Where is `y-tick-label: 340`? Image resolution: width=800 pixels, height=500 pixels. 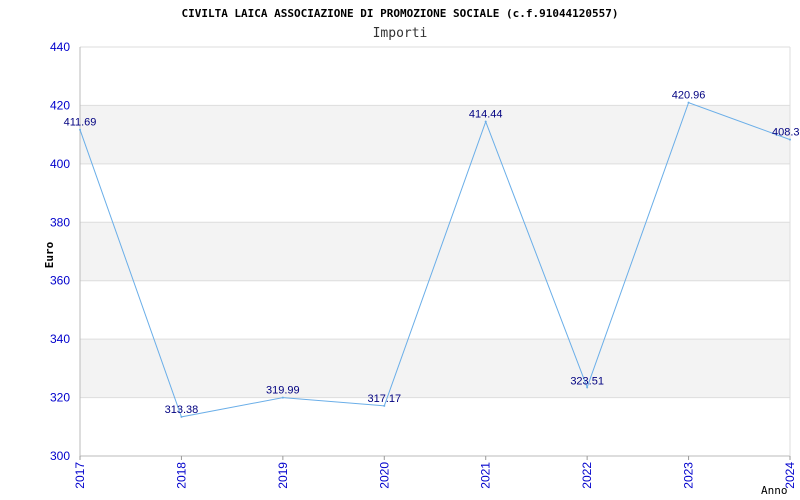 y-tick-label: 340 is located at coordinates (60, 339).